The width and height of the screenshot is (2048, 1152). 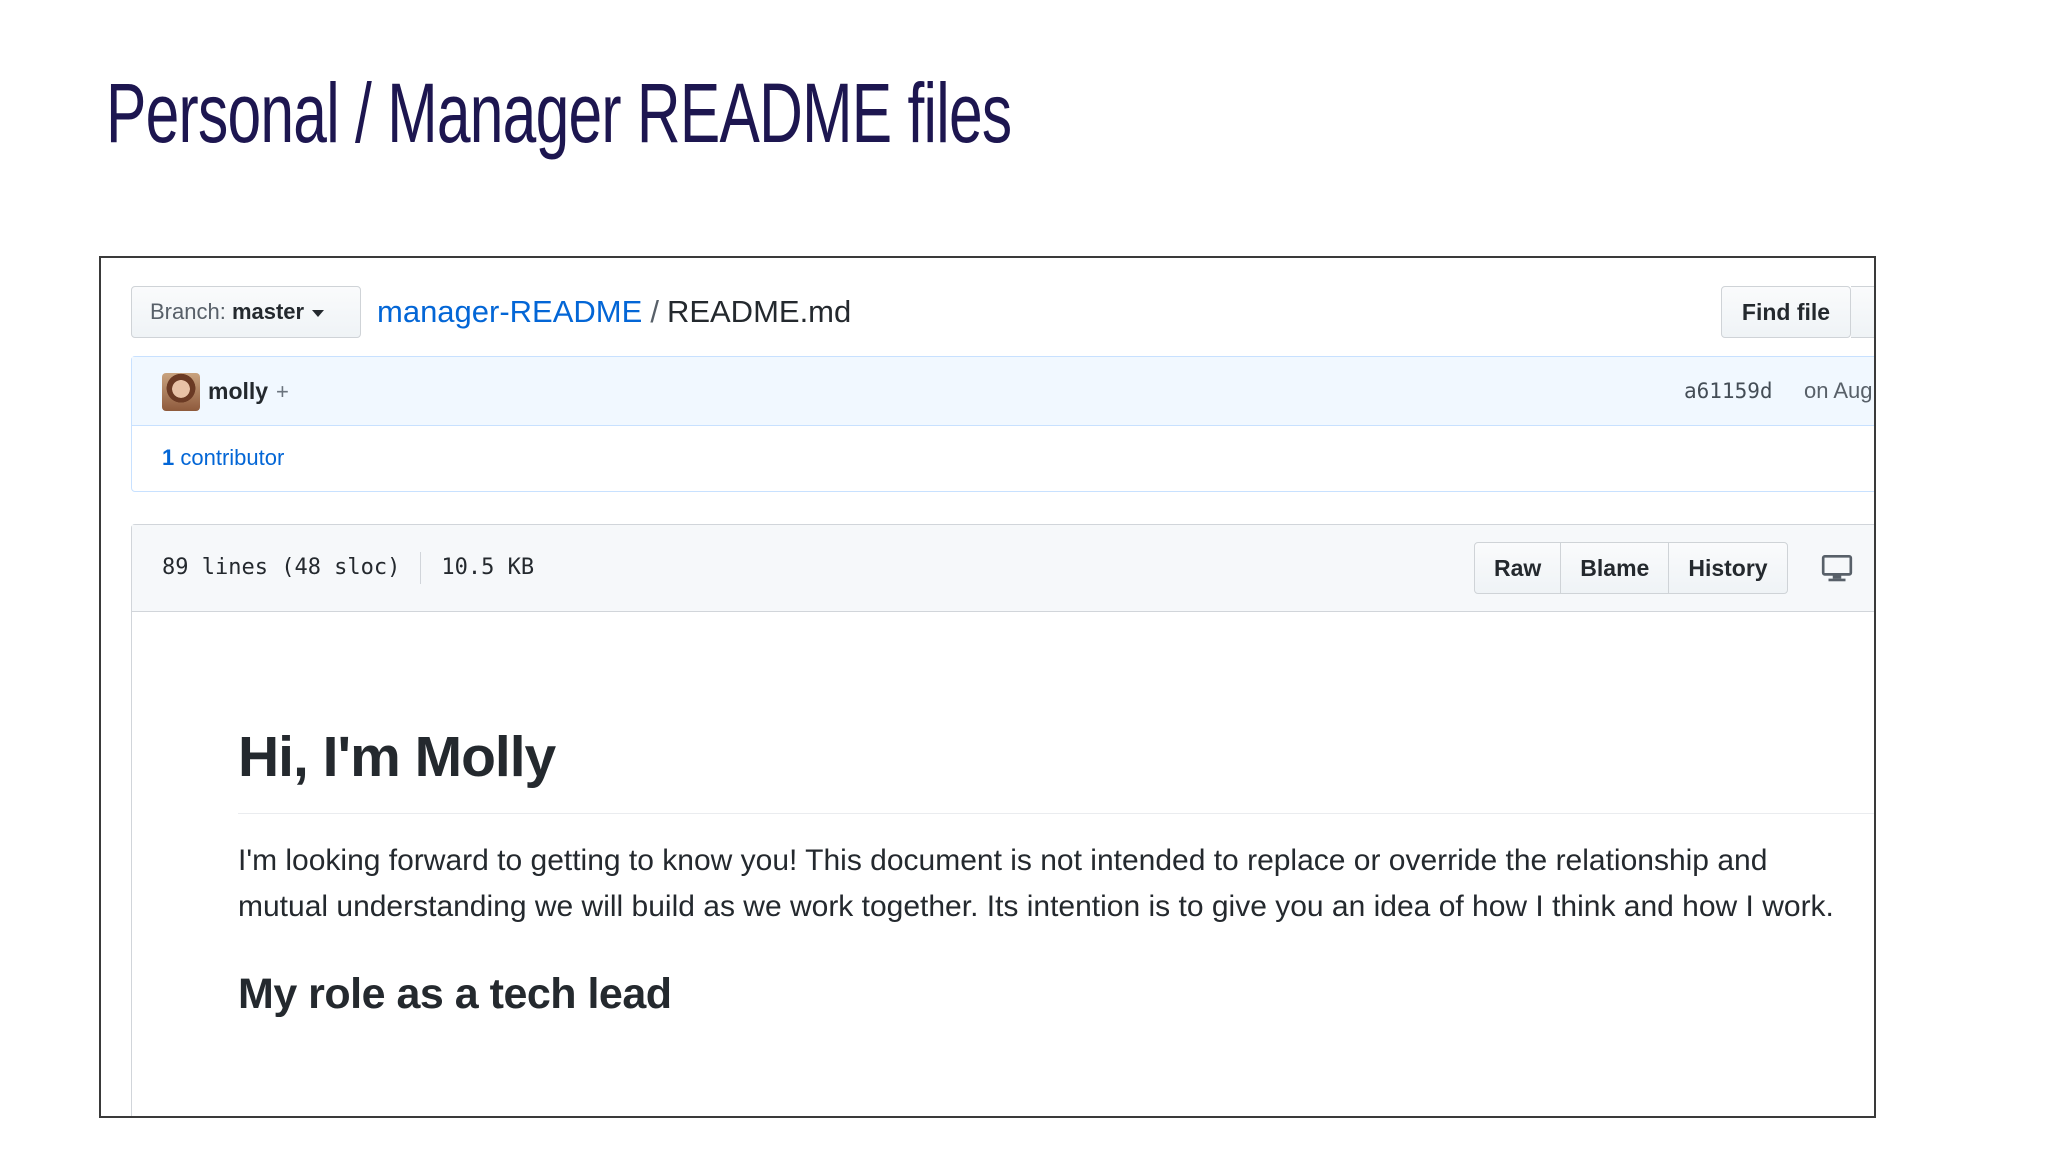 I want to click on commit-author-link: molly, so click(x=238, y=391).